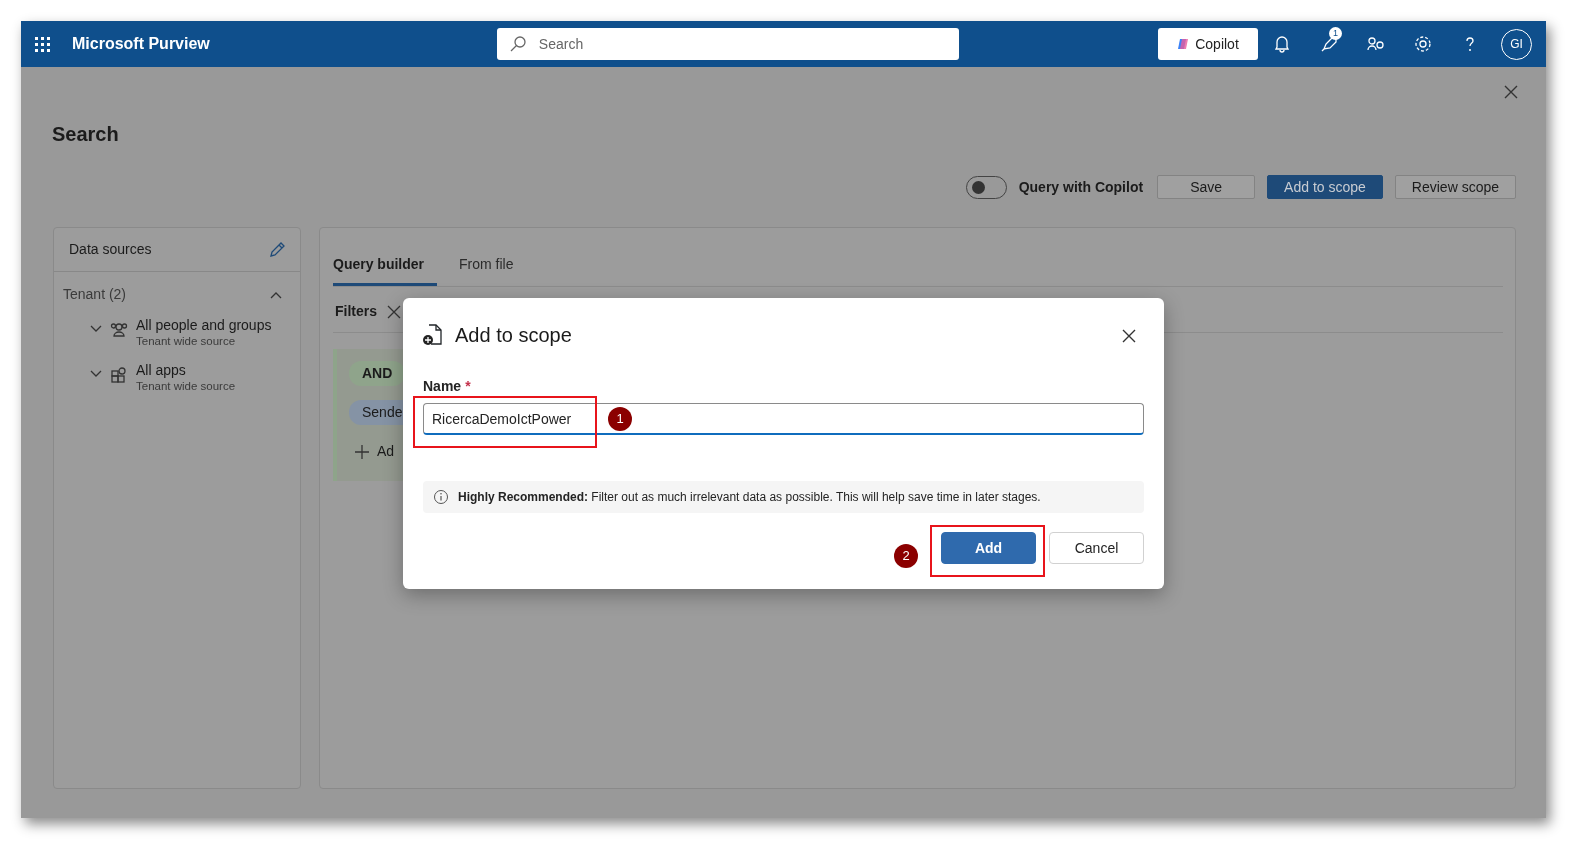  What do you see at coordinates (1208, 44) in the screenshot?
I see `copilot-button: Copilot` at bounding box center [1208, 44].